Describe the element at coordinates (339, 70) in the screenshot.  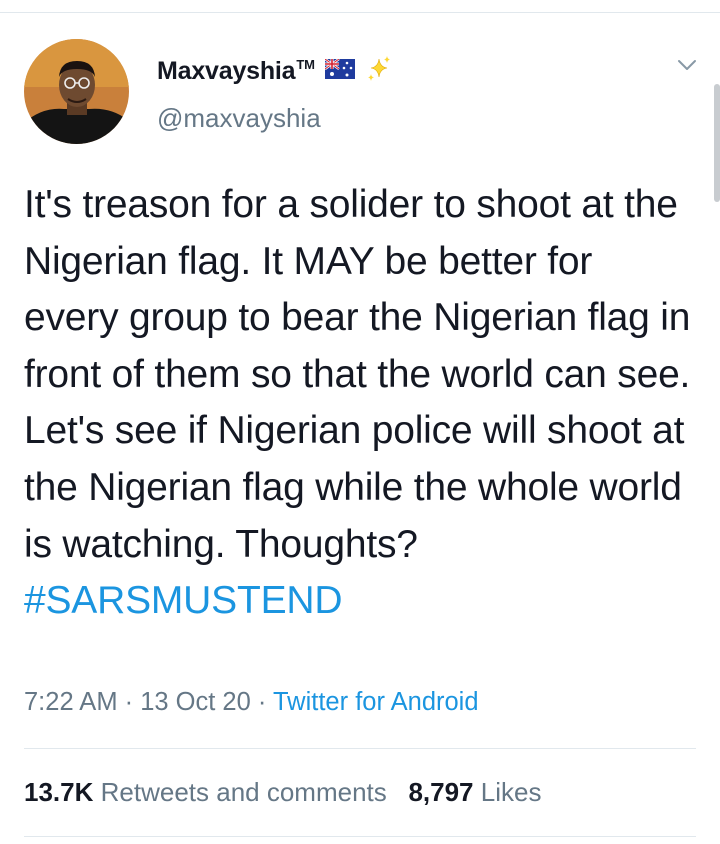
I see `australia-flag-icon` at that location.